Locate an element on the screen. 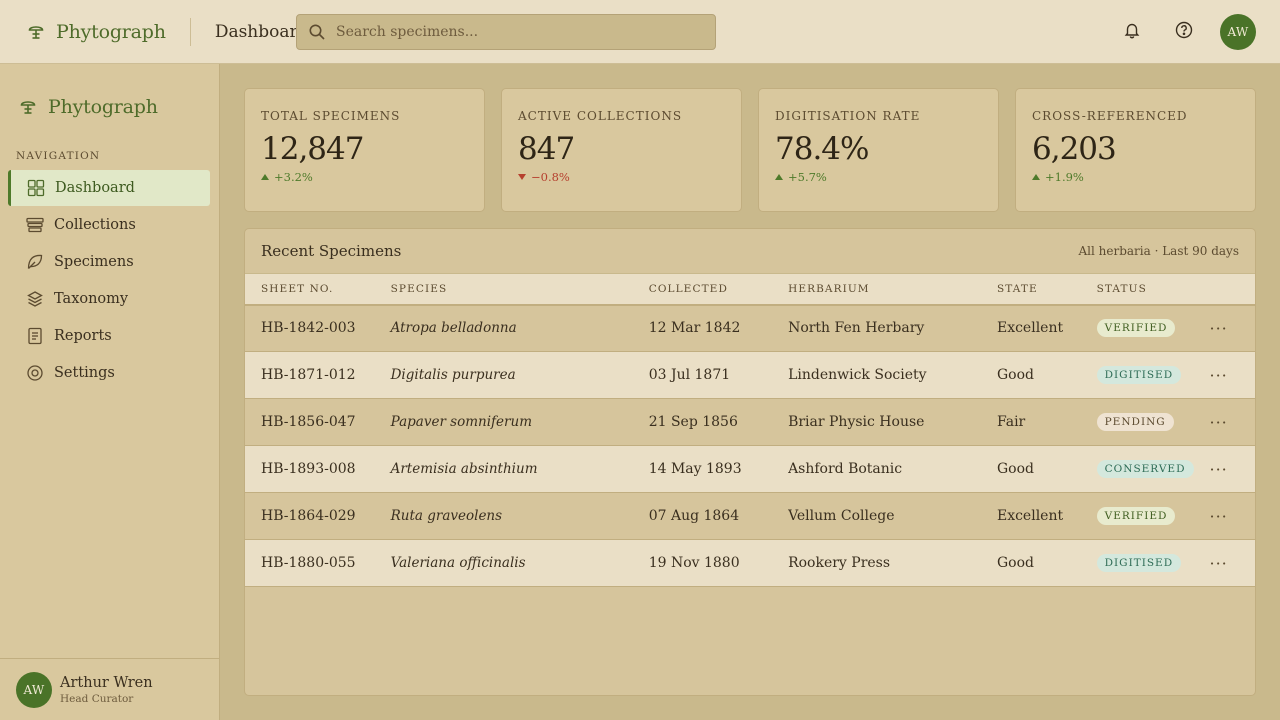  sidebar-item-settings: Settings is located at coordinates (109, 373).